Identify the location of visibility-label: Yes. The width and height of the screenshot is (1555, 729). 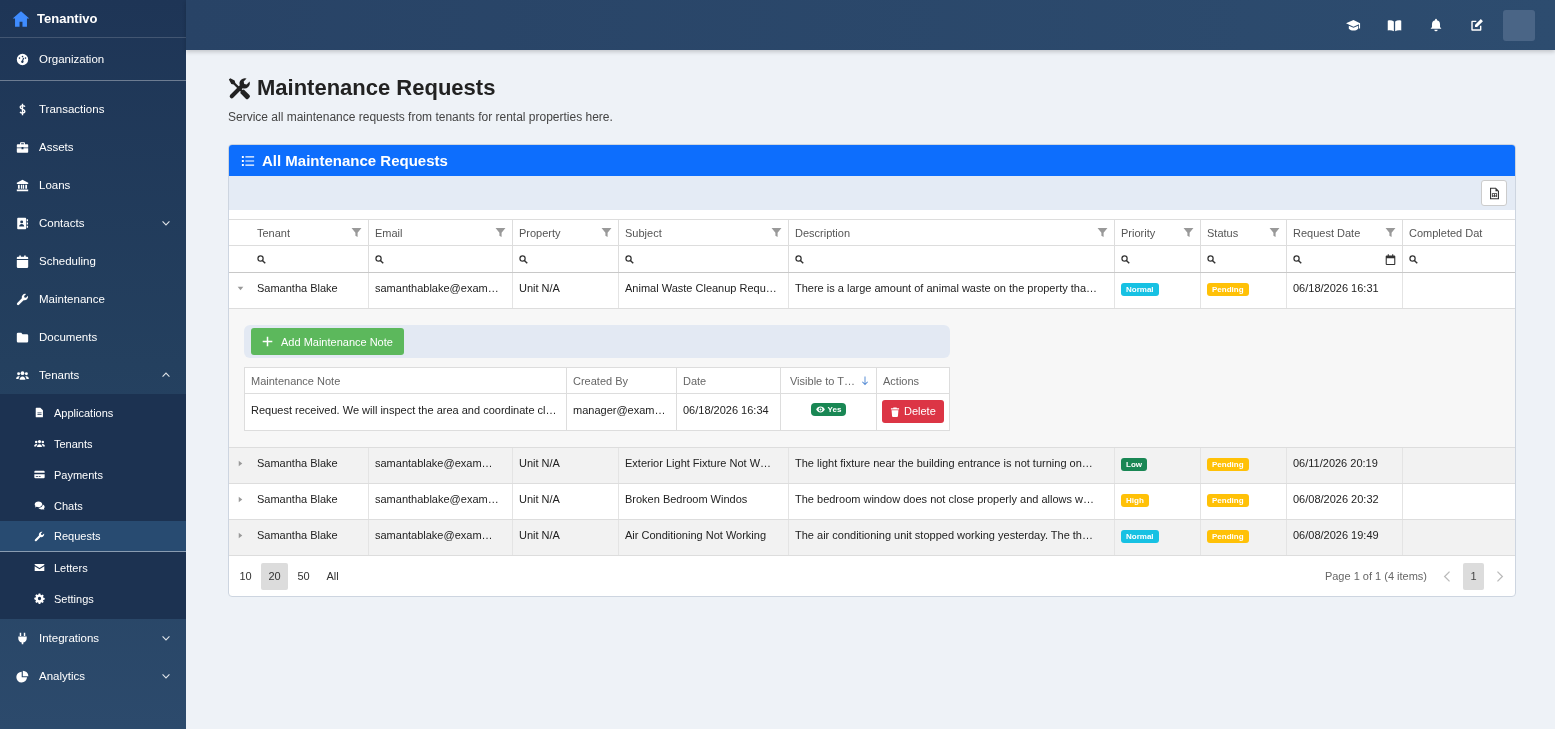
(834, 409).